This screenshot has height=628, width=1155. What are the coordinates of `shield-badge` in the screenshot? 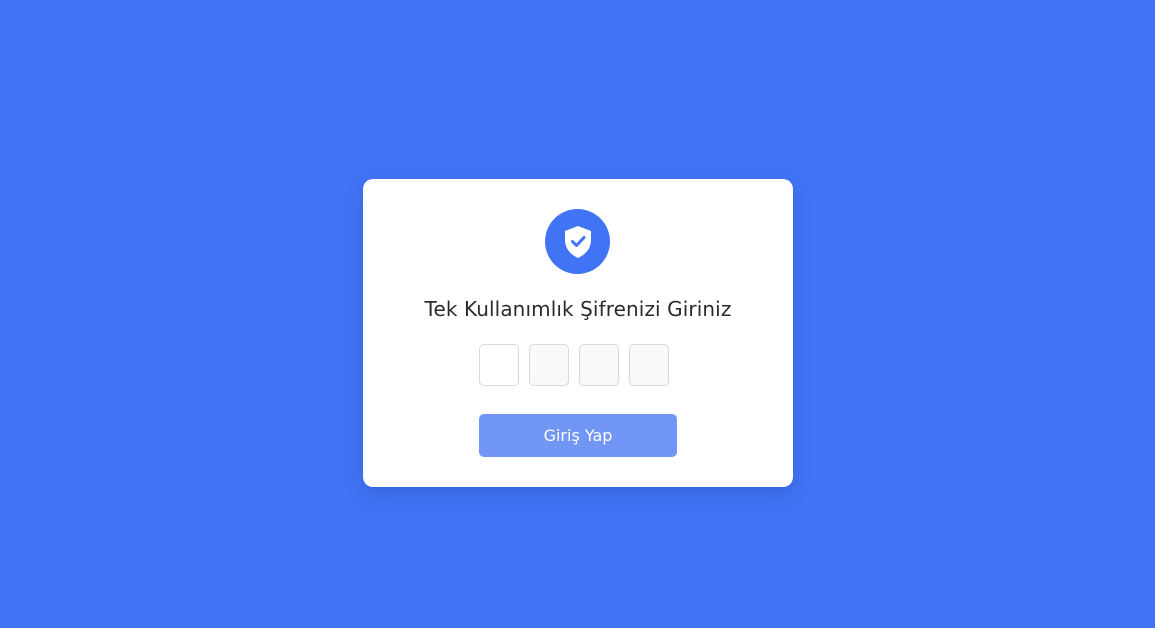 It's located at (577, 241).